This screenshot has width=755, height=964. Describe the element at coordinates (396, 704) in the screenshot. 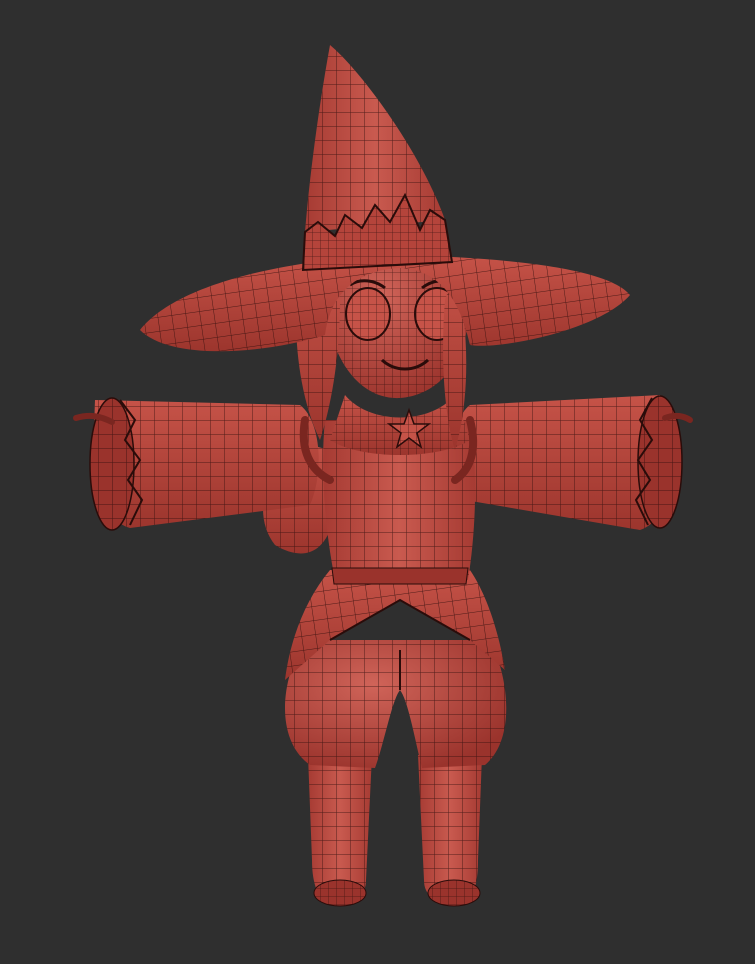

I see `shorts` at that location.